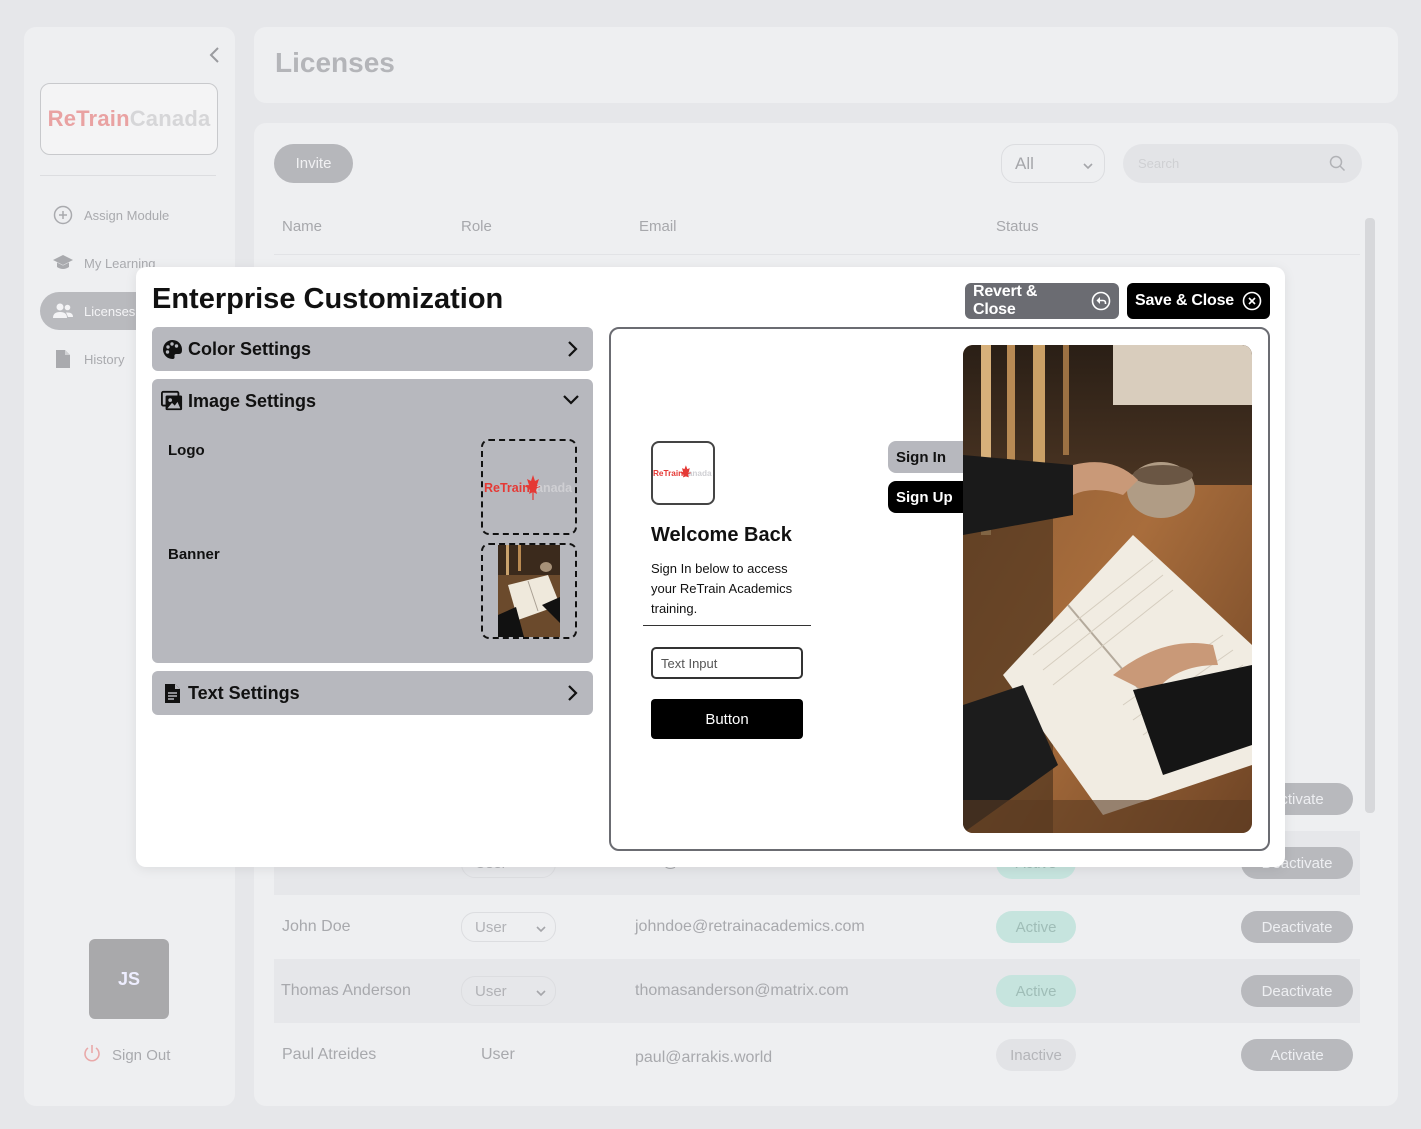 The height and width of the screenshot is (1129, 1421). I want to click on image-settings-header: Image Settings, so click(372, 401).